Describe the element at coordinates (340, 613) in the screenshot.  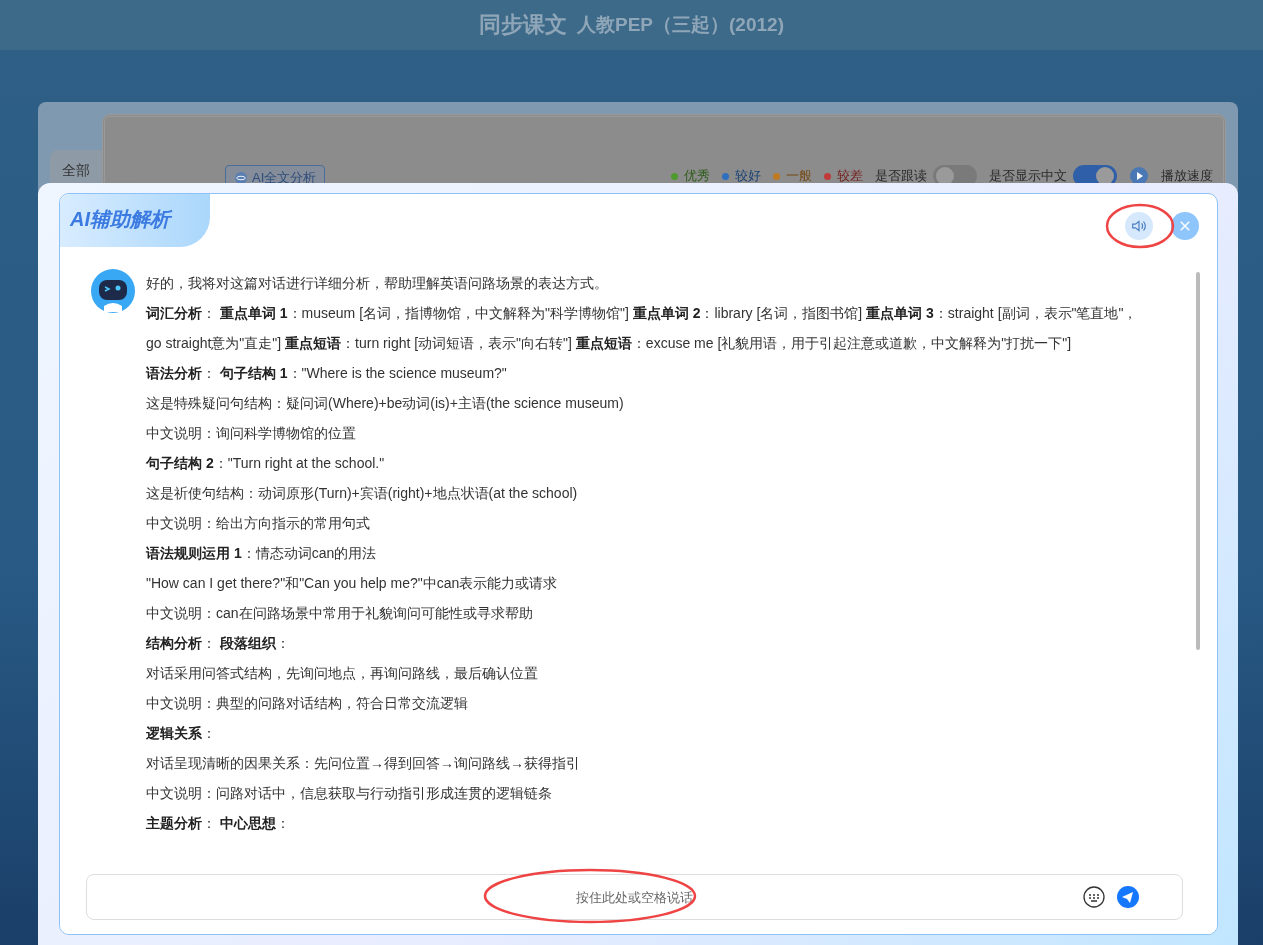
I see `analysis-text: 中文说明：can在问路场景中常用于礼貌询问可能性或寻求帮助` at that location.